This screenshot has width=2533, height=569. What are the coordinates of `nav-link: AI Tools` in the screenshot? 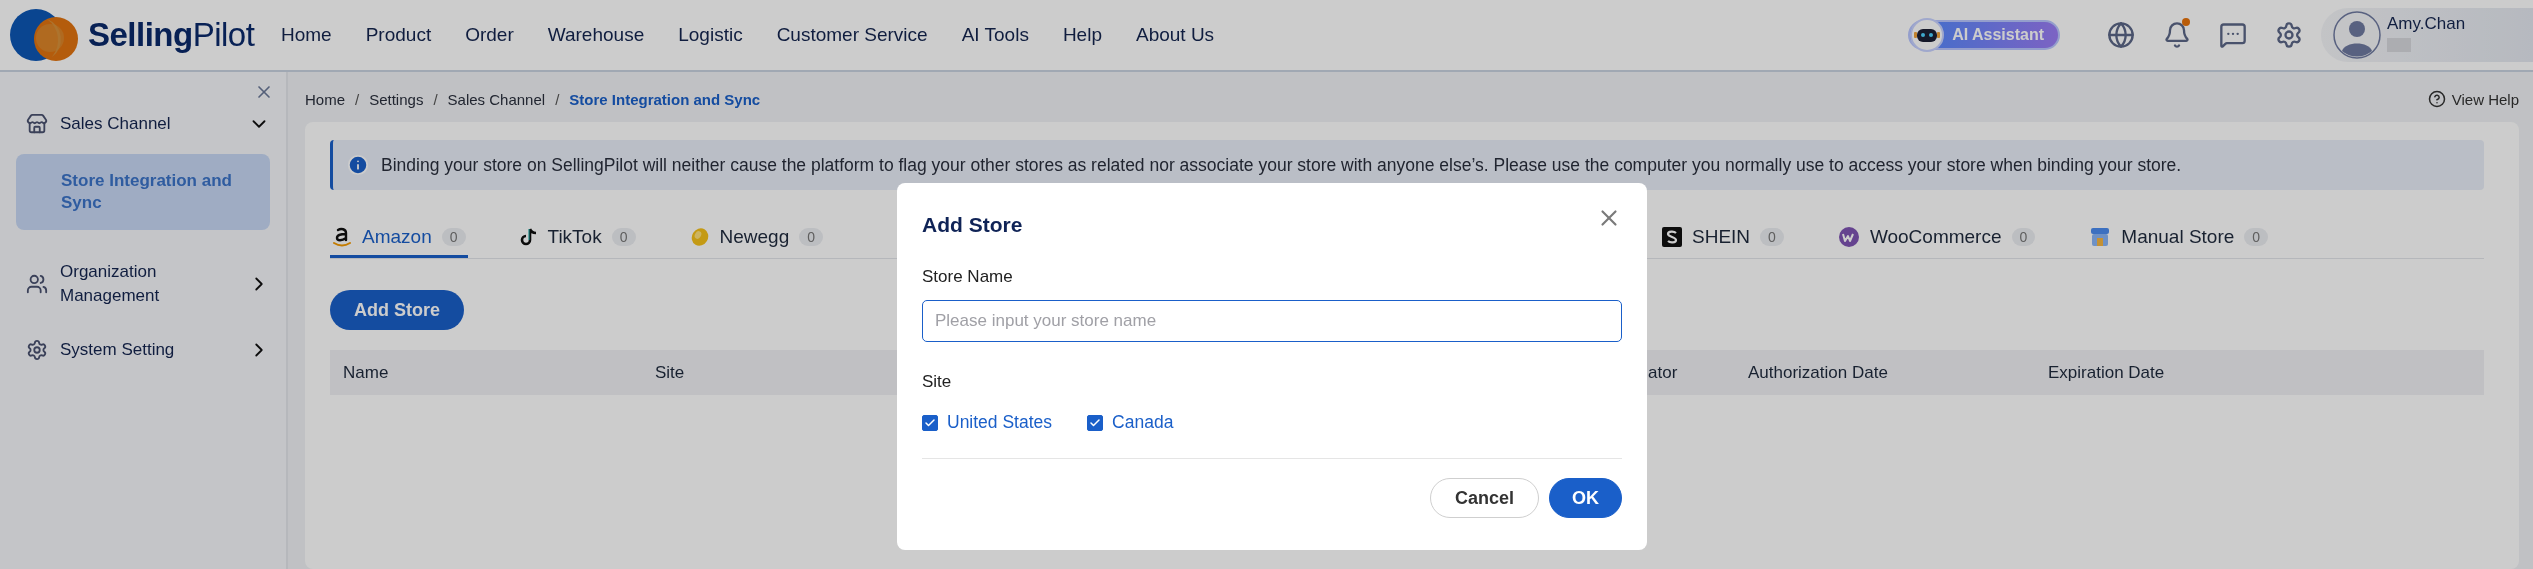 It's located at (995, 35).